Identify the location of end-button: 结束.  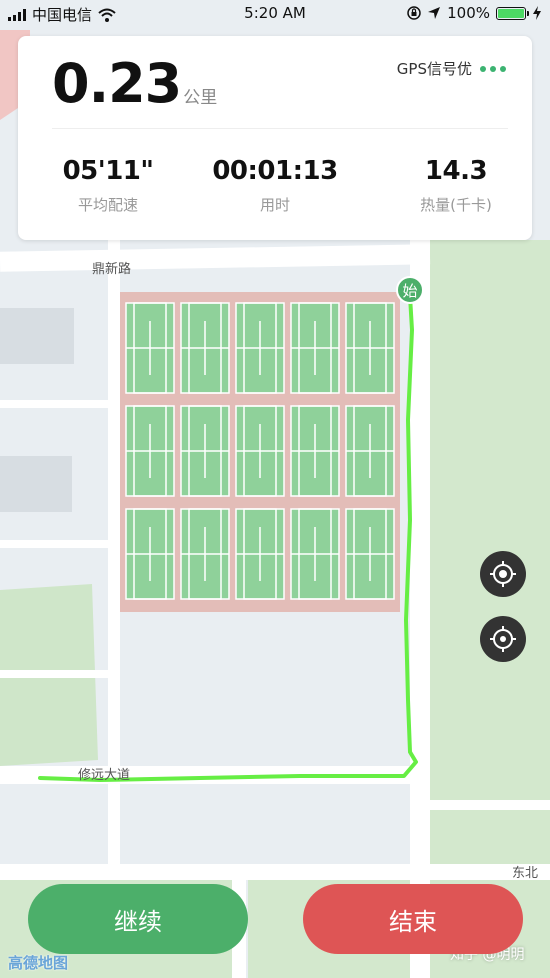
(413, 919).